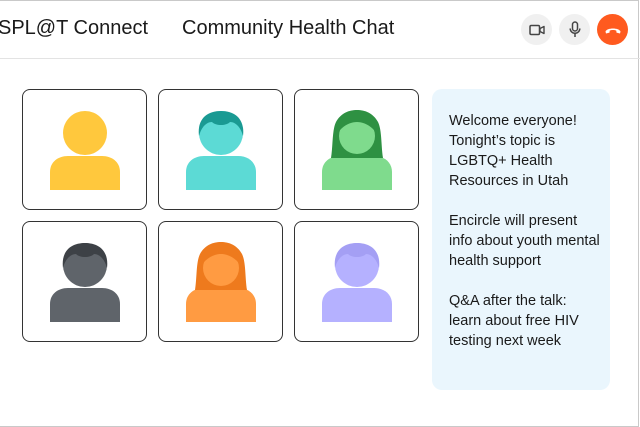 This screenshot has width=640, height=427. I want to click on chat-title: Community Health Chat, so click(288, 28).